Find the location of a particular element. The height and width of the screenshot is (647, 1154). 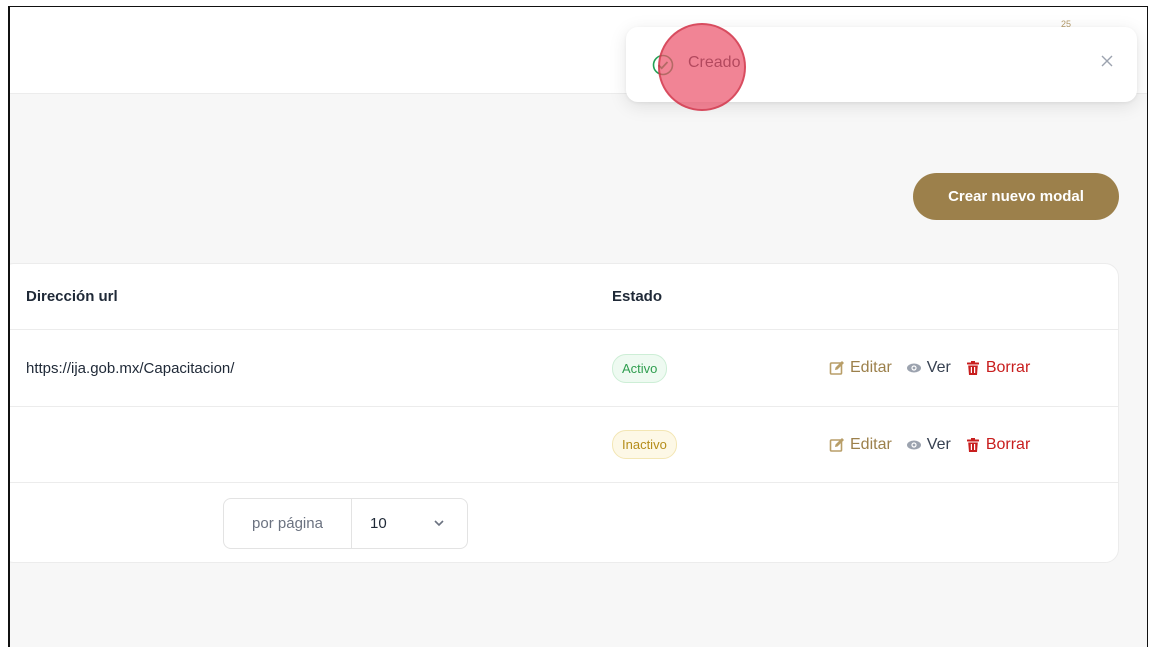

table-header: Dirección url Estado is located at coordinates (564, 297).